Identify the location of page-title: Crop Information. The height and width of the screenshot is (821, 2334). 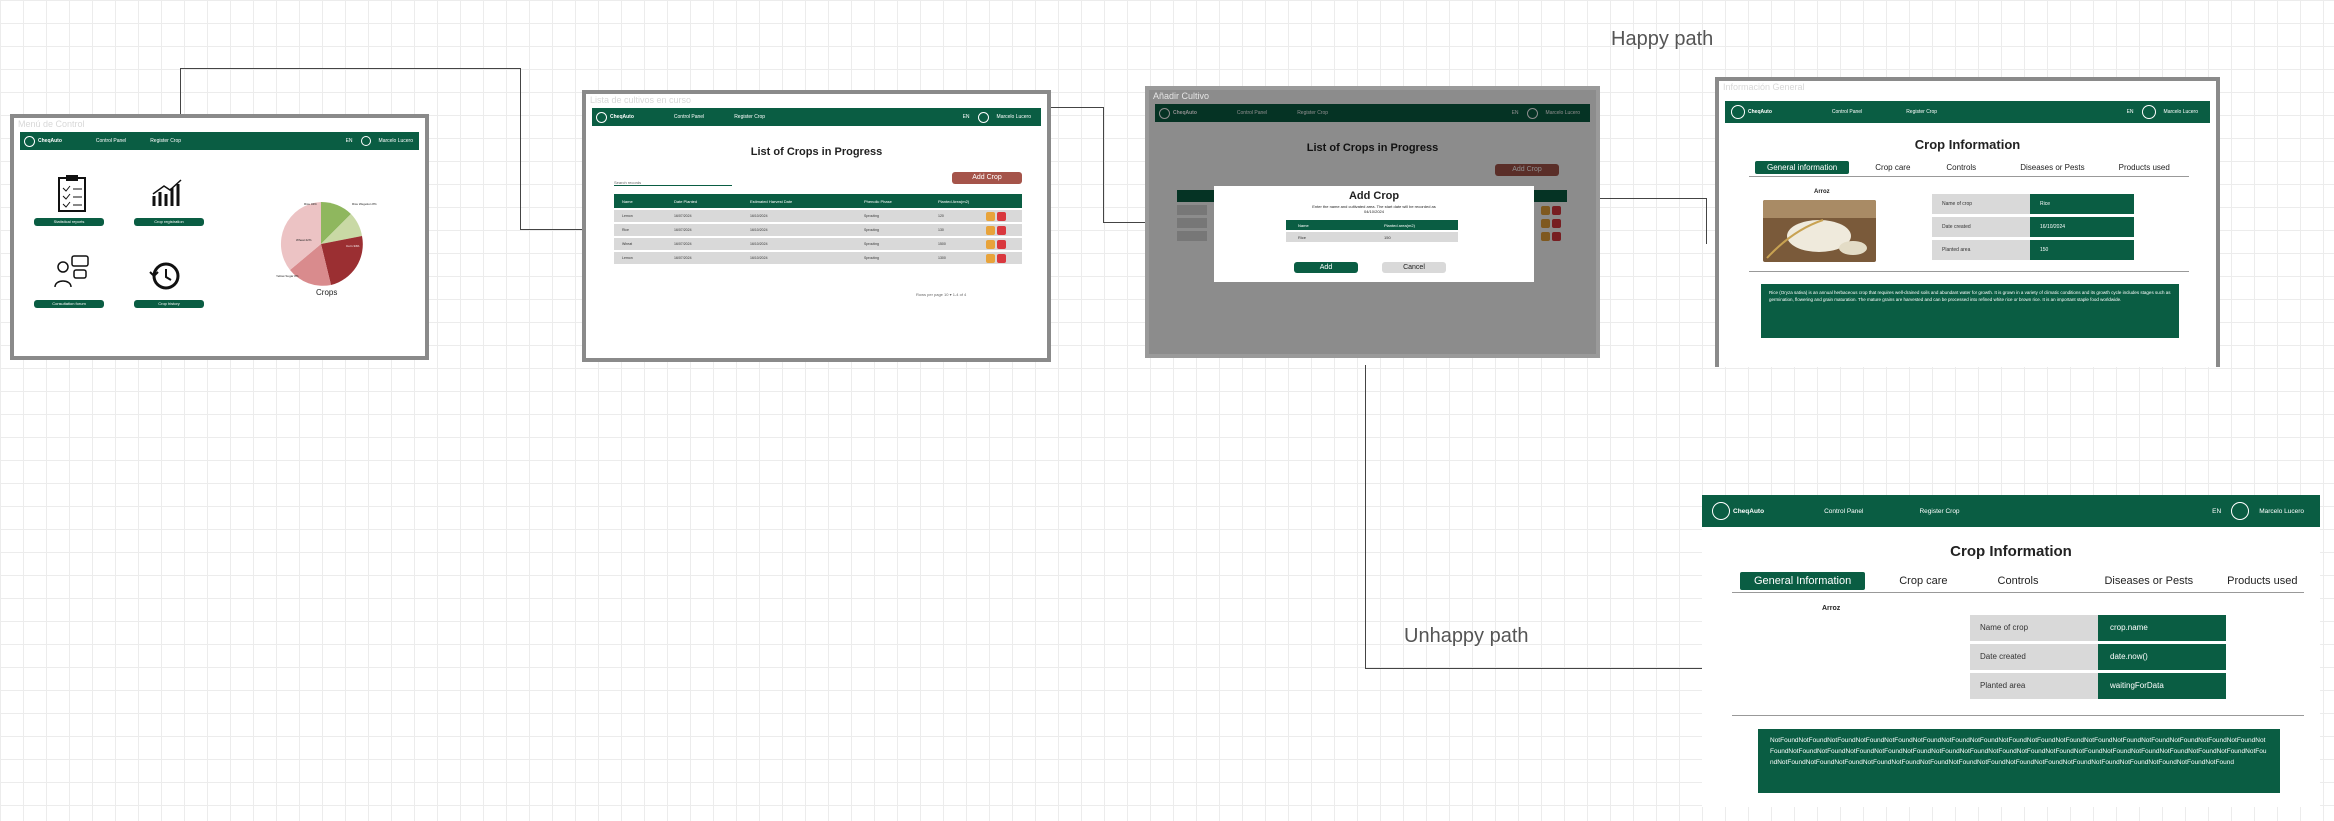
(1967, 144).